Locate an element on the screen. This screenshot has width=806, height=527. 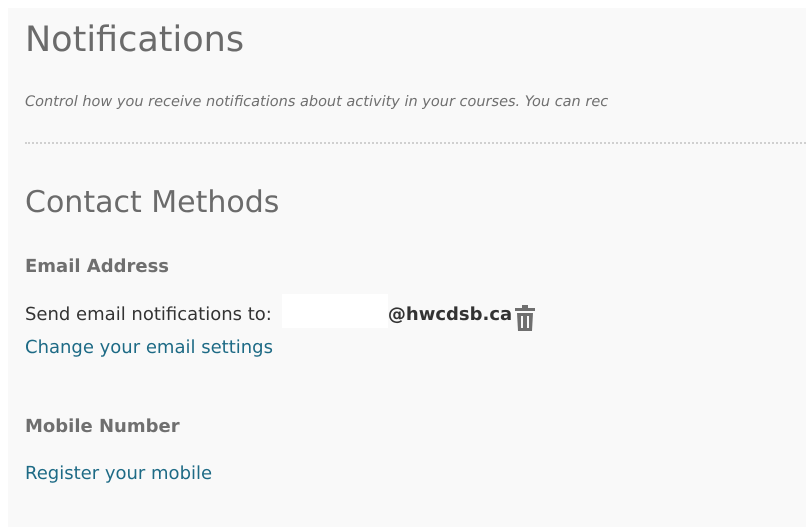
page-description: Control how you receive notifications about activity in your courses. You can rec is located at coordinates (316, 102).